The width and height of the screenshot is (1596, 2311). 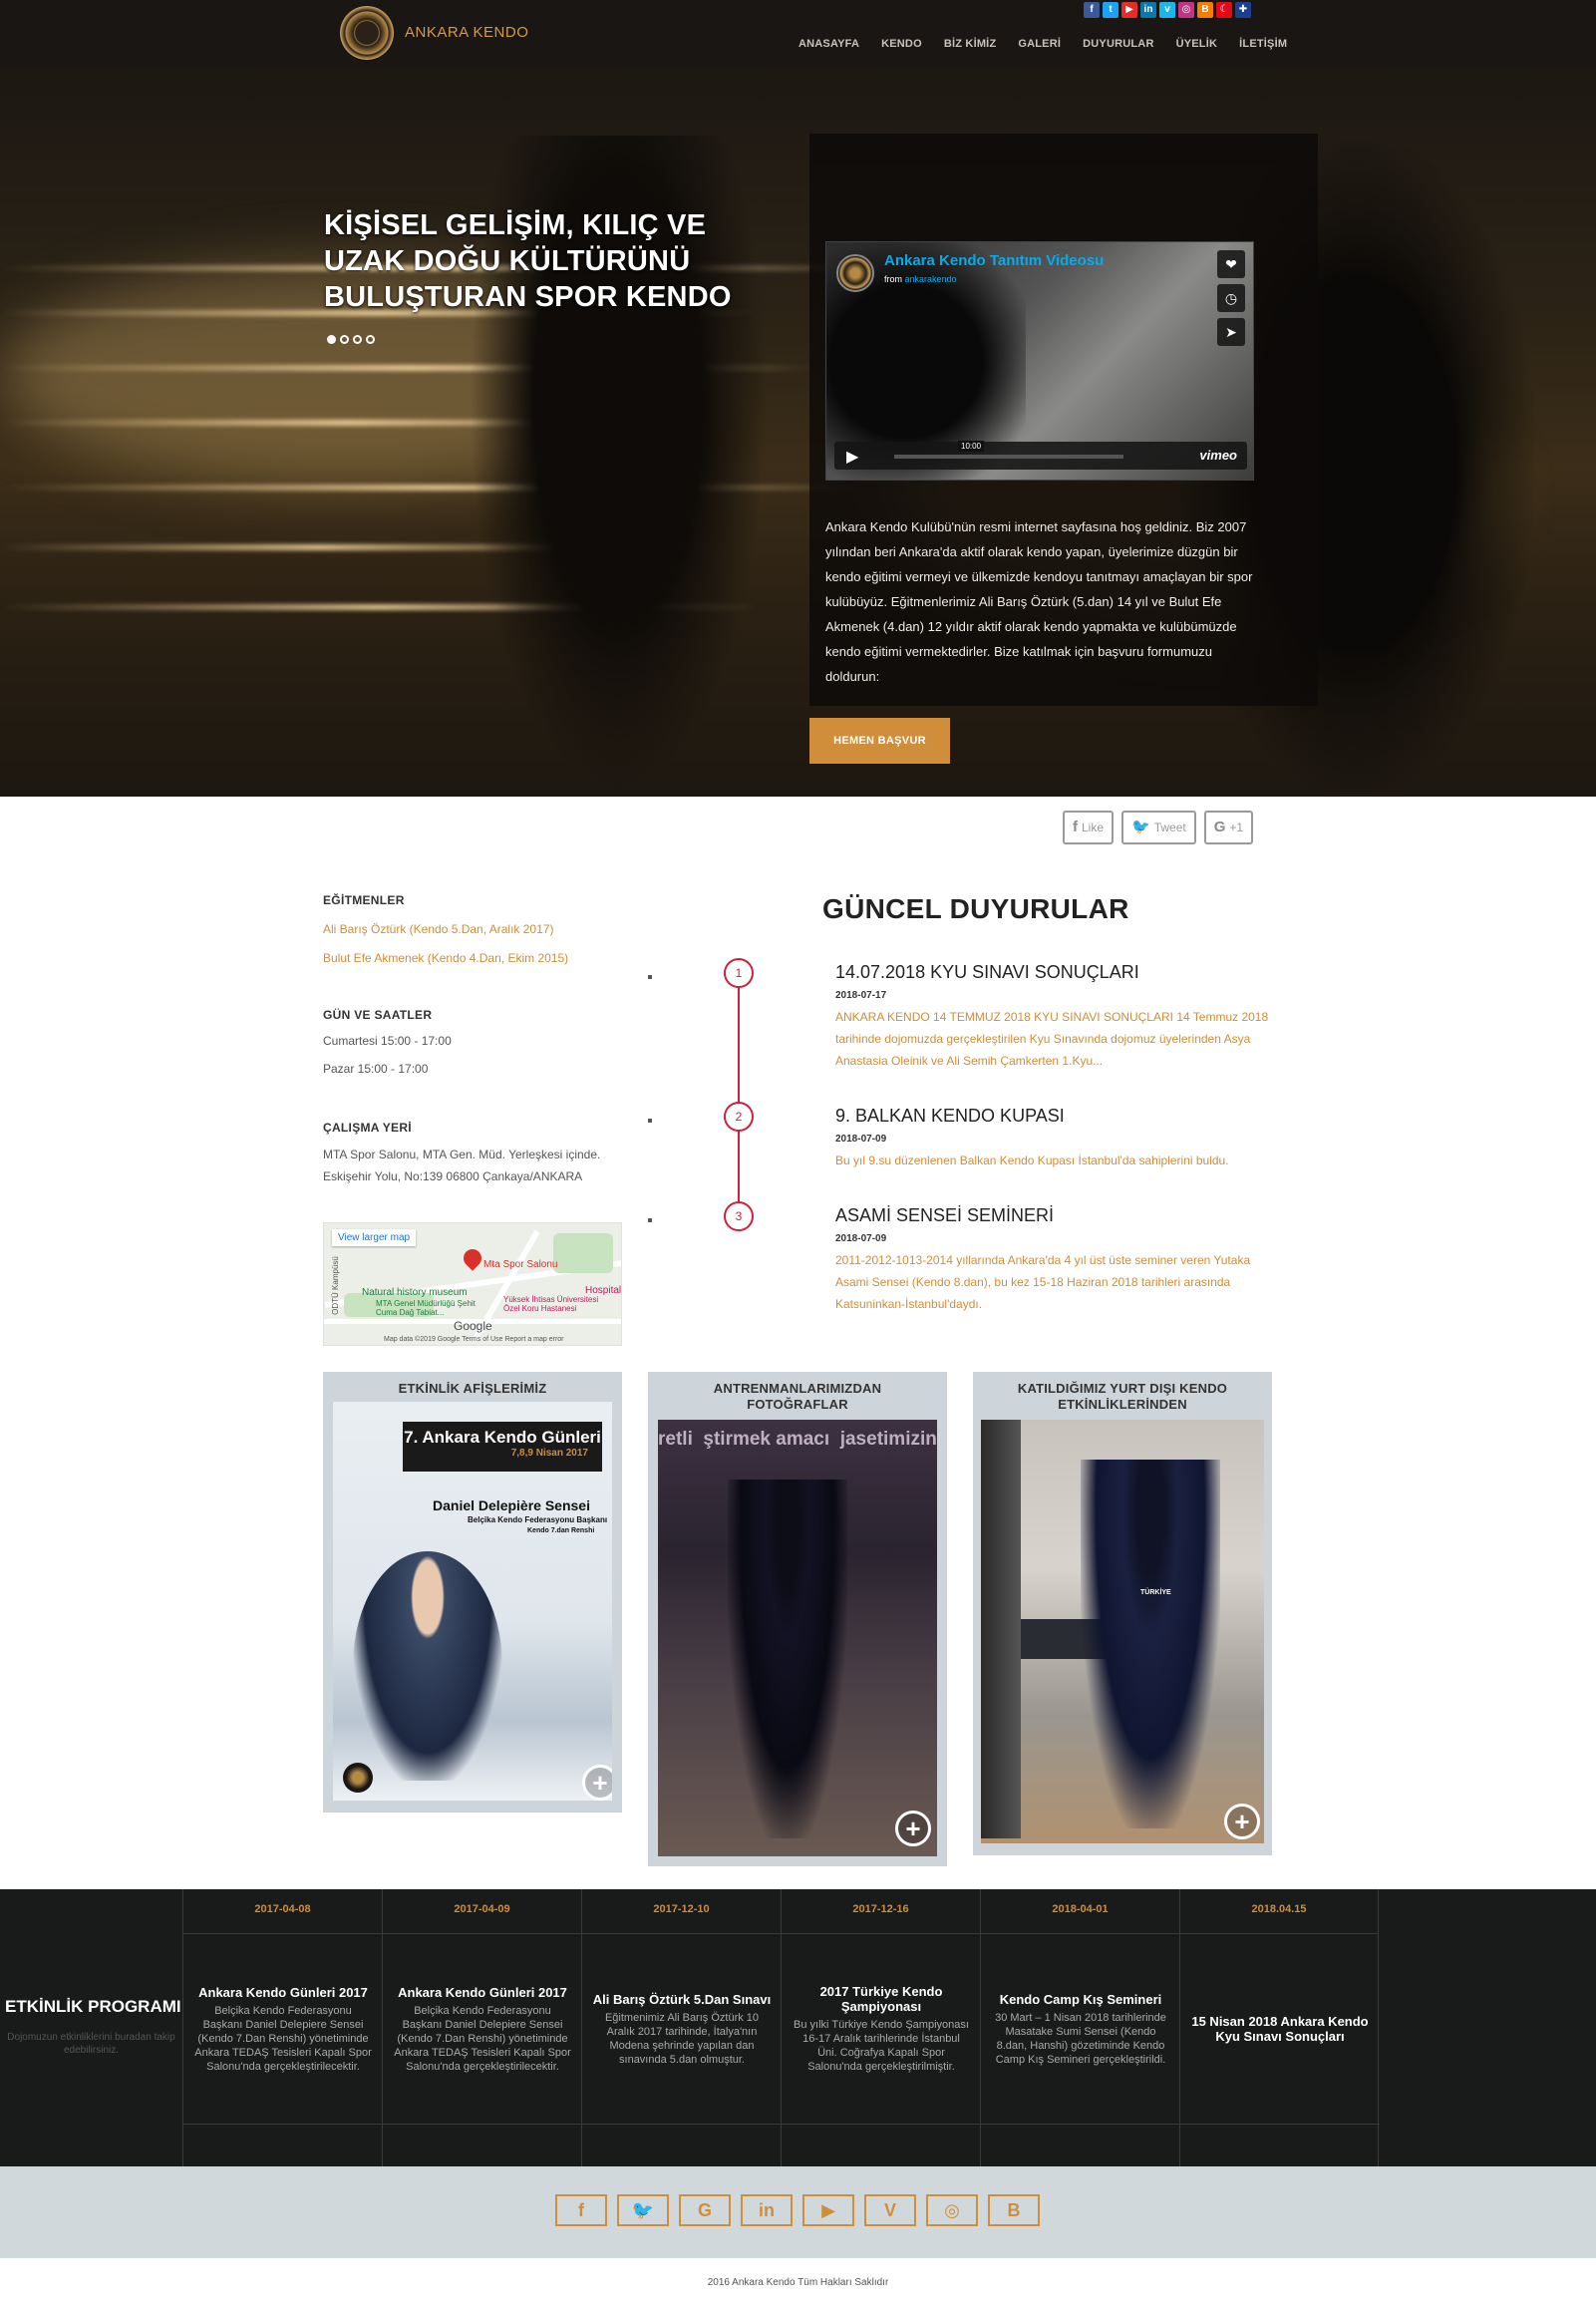 What do you see at coordinates (1228, 828) in the screenshot?
I see `google-plus-button: G +1` at bounding box center [1228, 828].